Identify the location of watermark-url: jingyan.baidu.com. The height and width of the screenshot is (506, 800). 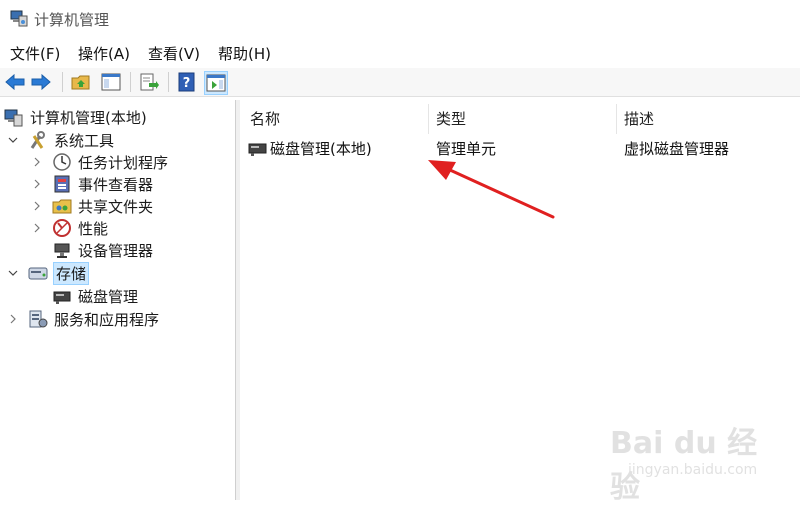
(693, 470).